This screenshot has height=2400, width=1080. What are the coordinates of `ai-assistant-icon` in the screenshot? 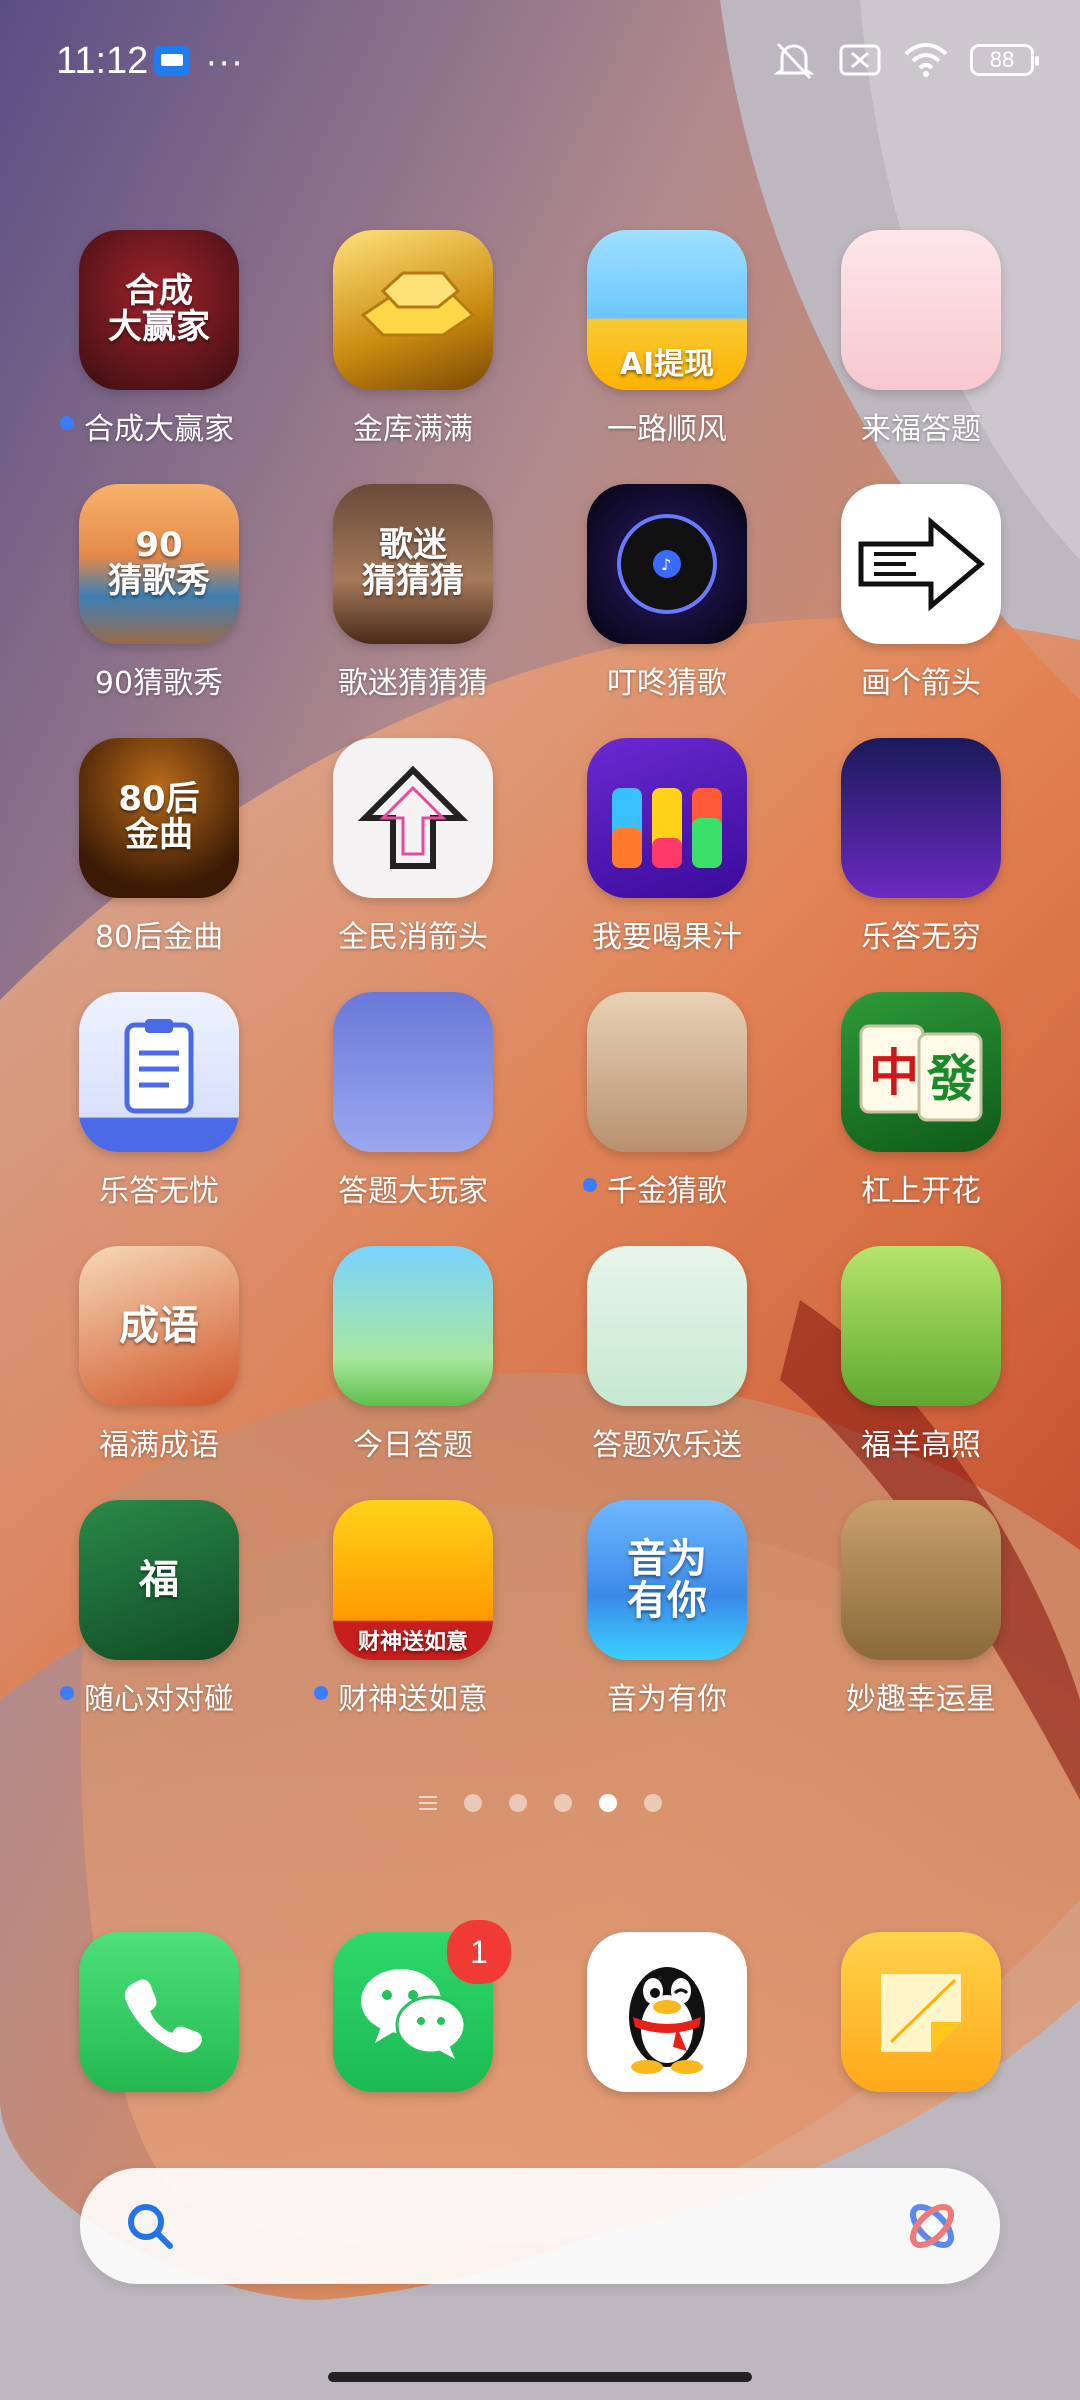 It's located at (932, 2226).